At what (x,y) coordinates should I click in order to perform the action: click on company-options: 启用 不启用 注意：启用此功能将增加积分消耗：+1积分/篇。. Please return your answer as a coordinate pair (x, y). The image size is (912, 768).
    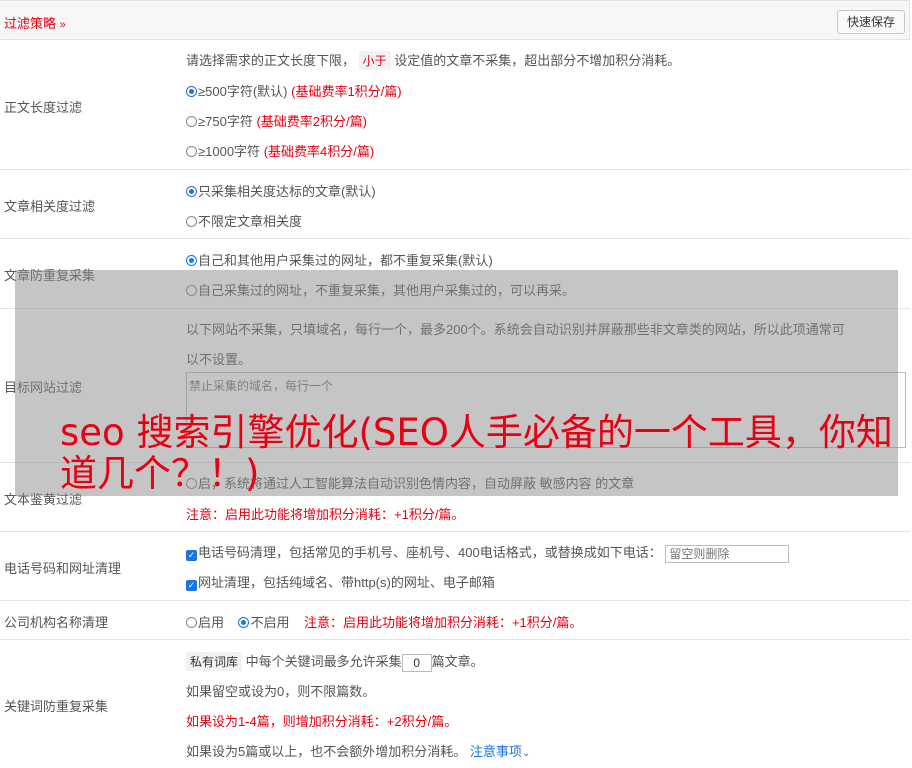
    Looking at the image, I should click on (384, 621).